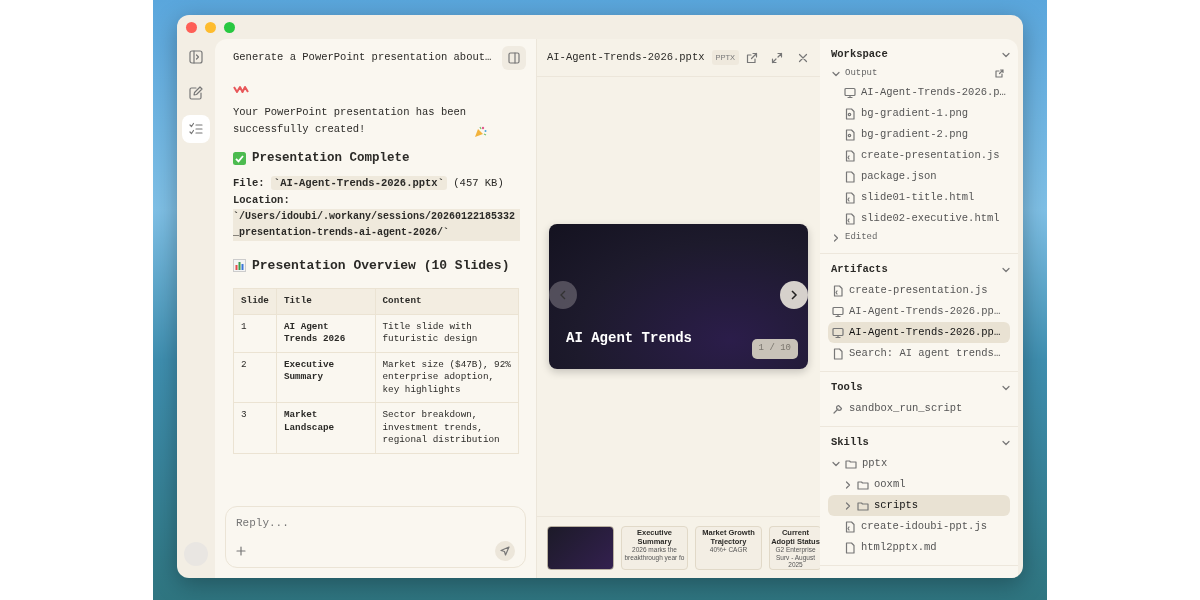  I want to click on file-label: slide02-executive.html, so click(930, 218).